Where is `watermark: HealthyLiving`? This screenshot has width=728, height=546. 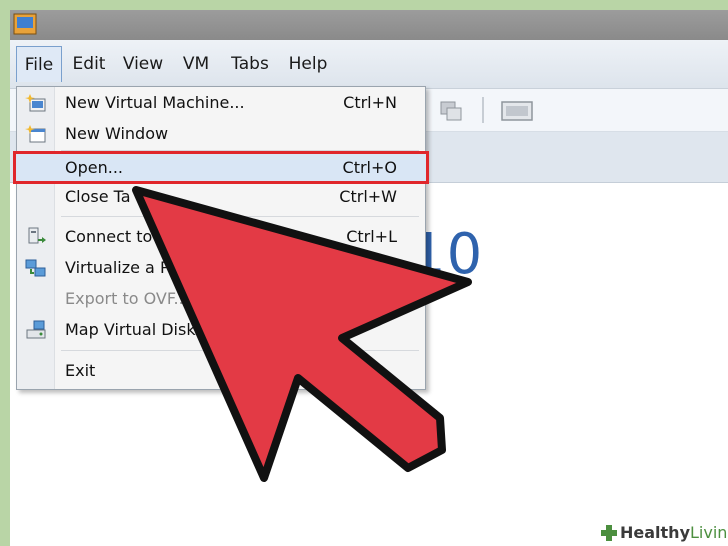 watermark: HealthyLiving is located at coordinates (662, 533).